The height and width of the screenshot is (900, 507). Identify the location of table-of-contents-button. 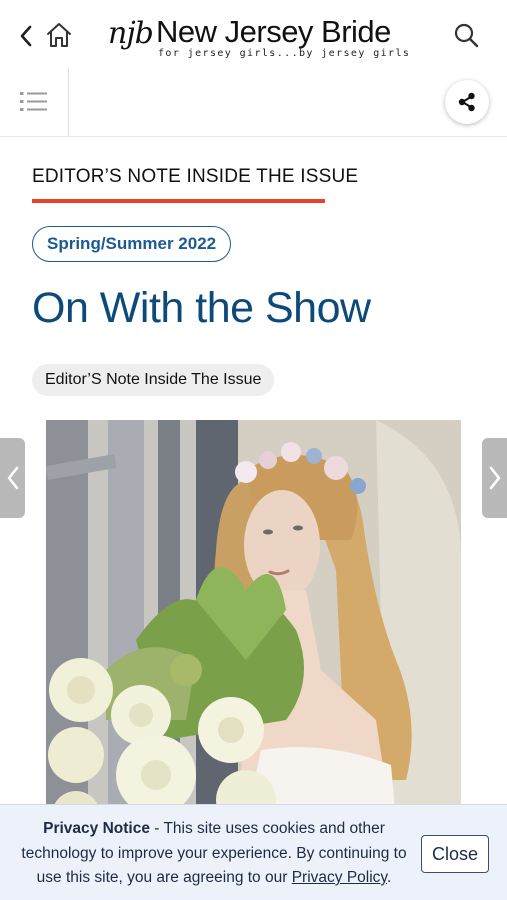
(34, 102).